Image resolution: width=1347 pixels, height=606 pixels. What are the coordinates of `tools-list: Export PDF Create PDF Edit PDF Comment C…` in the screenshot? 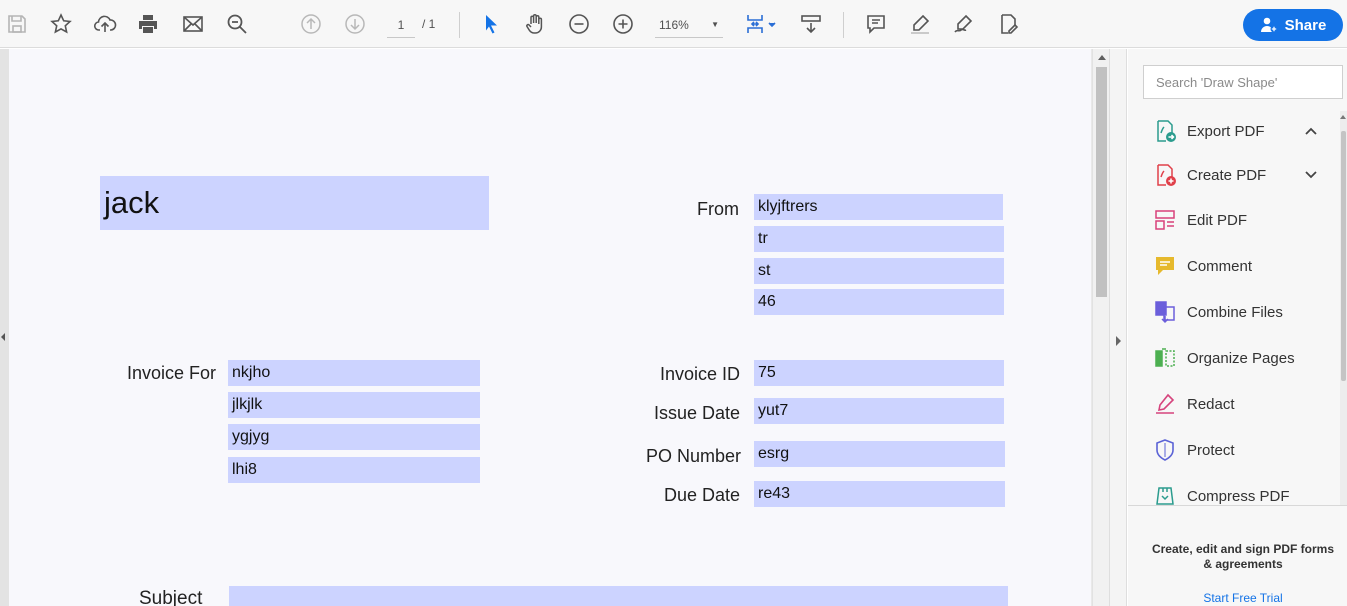 It's located at (1234, 308).